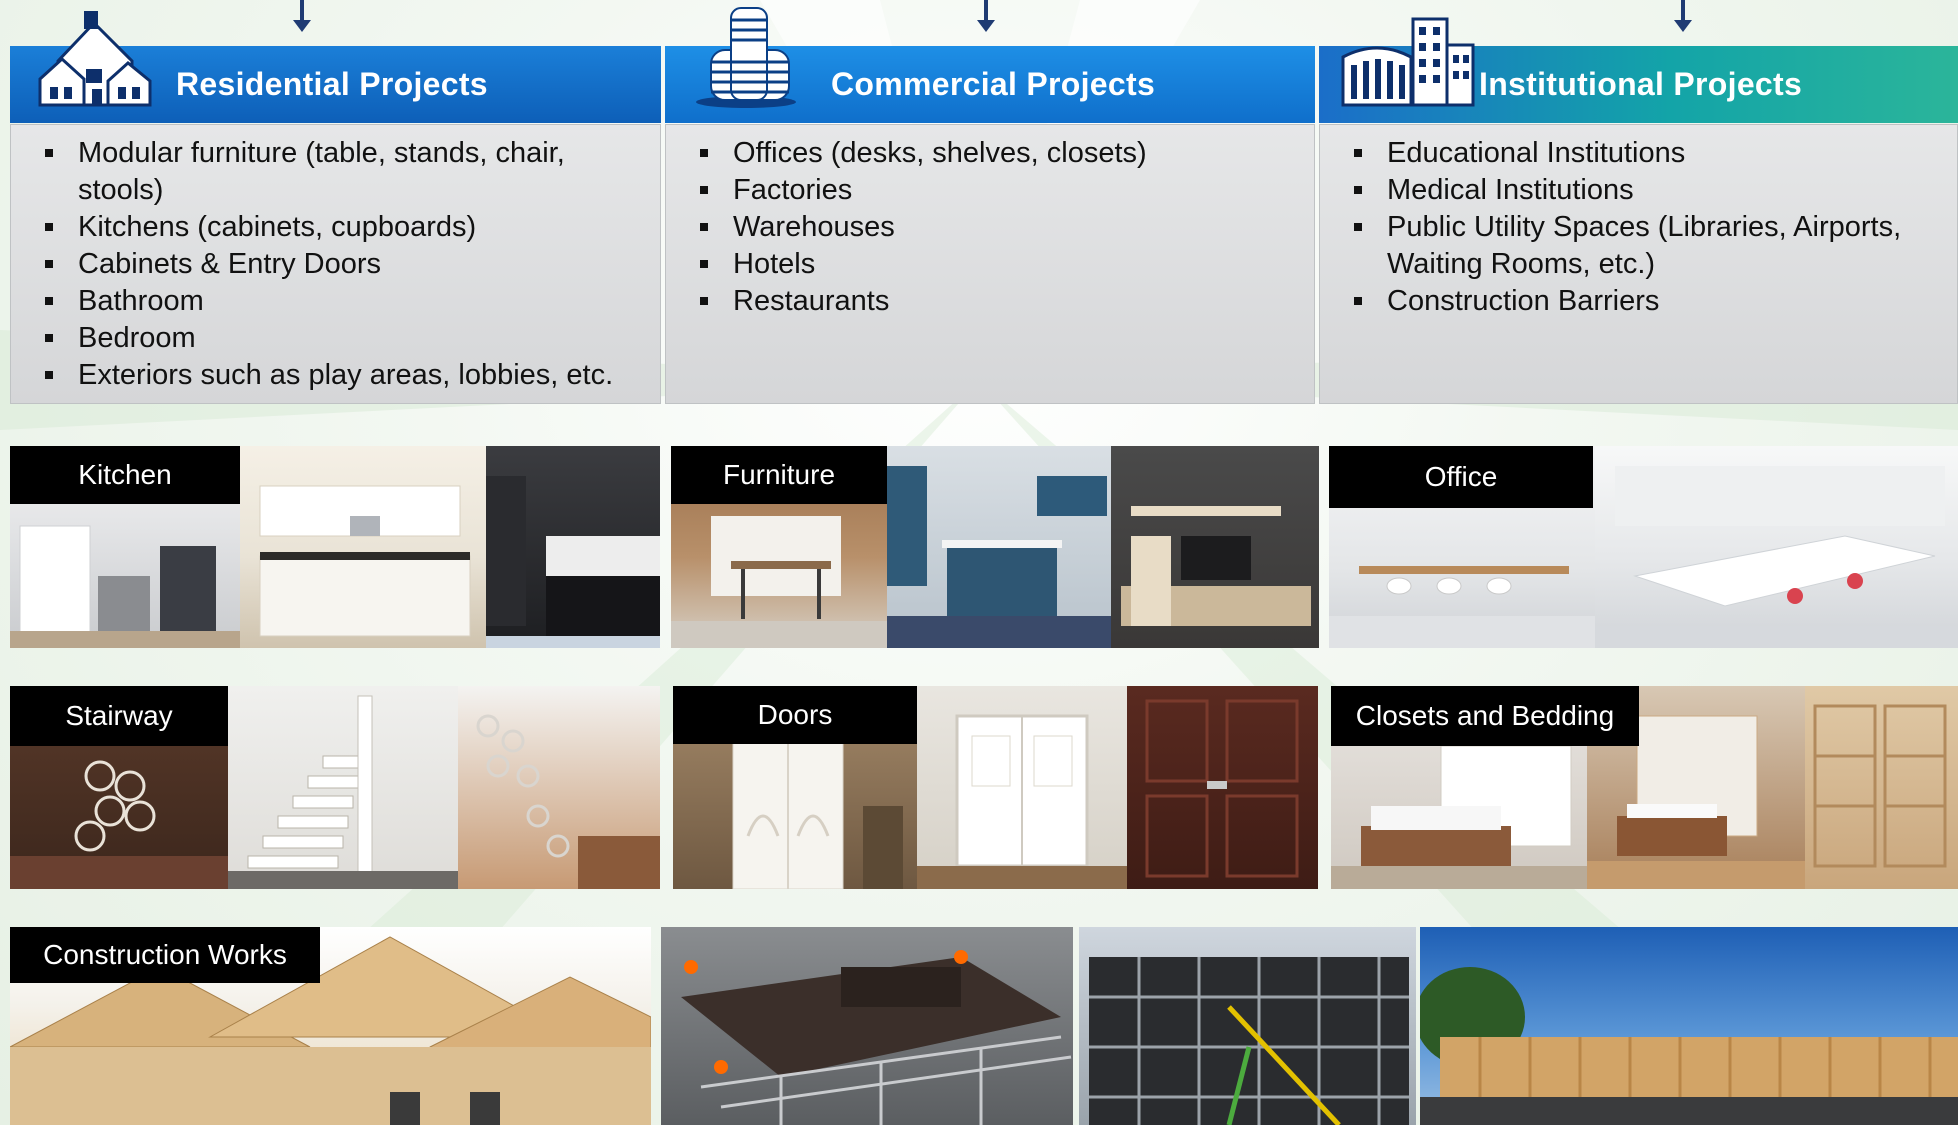 The image size is (1958, 1125). What do you see at coordinates (96, 63) in the screenshot?
I see `houses-icon` at bounding box center [96, 63].